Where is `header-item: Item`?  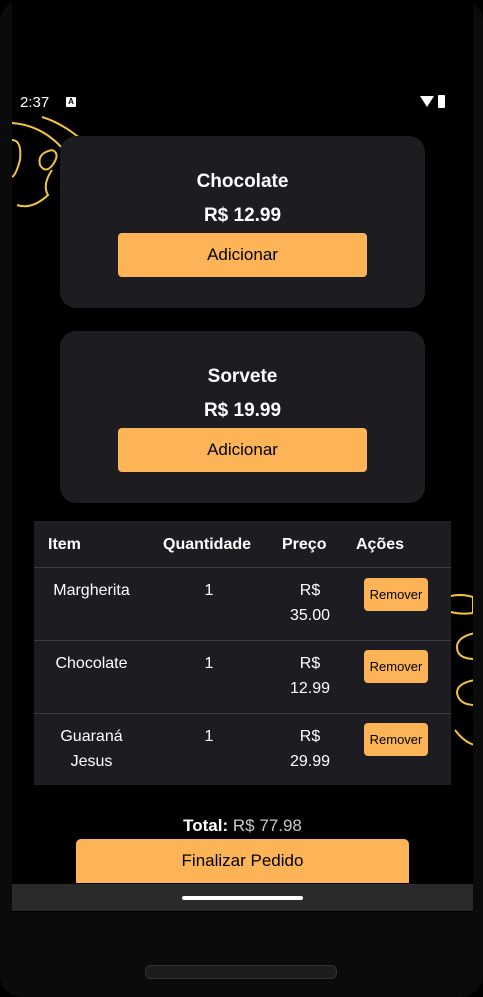
header-item: Item is located at coordinates (64, 544).